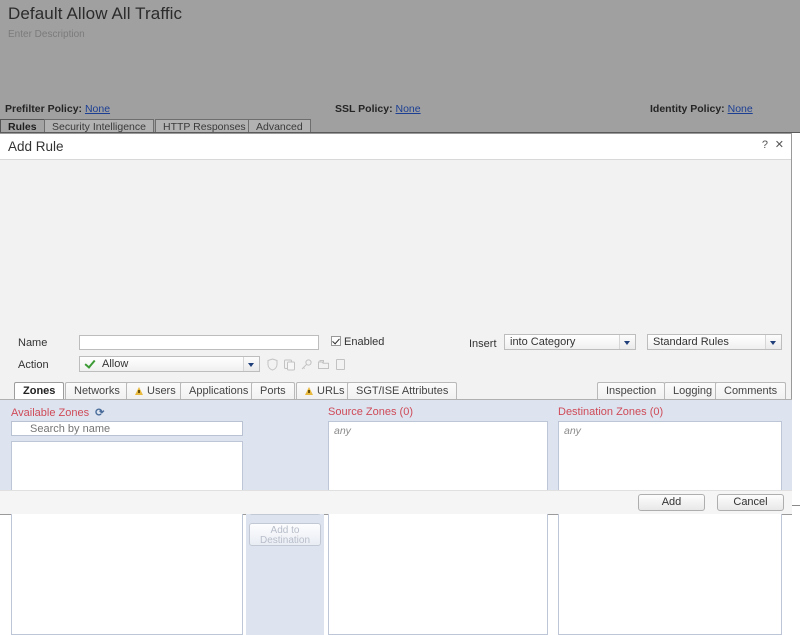  Describe the element at coordinates (671, 502) in the screenshot. I see `add-button: Add` at that location.